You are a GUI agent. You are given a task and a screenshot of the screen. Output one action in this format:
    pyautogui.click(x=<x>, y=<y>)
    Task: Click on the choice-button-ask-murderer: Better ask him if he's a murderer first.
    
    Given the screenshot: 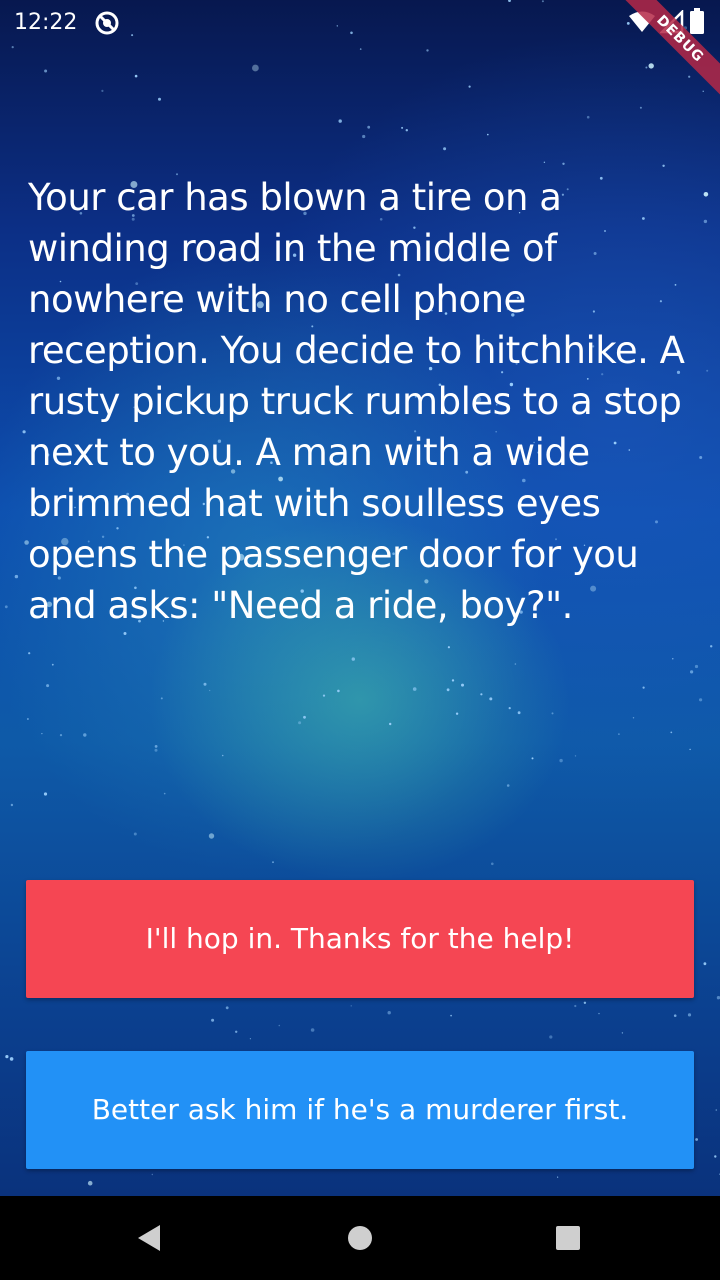 What is the action you would take?
    pyautogui.click(x=360, y=1110)
    